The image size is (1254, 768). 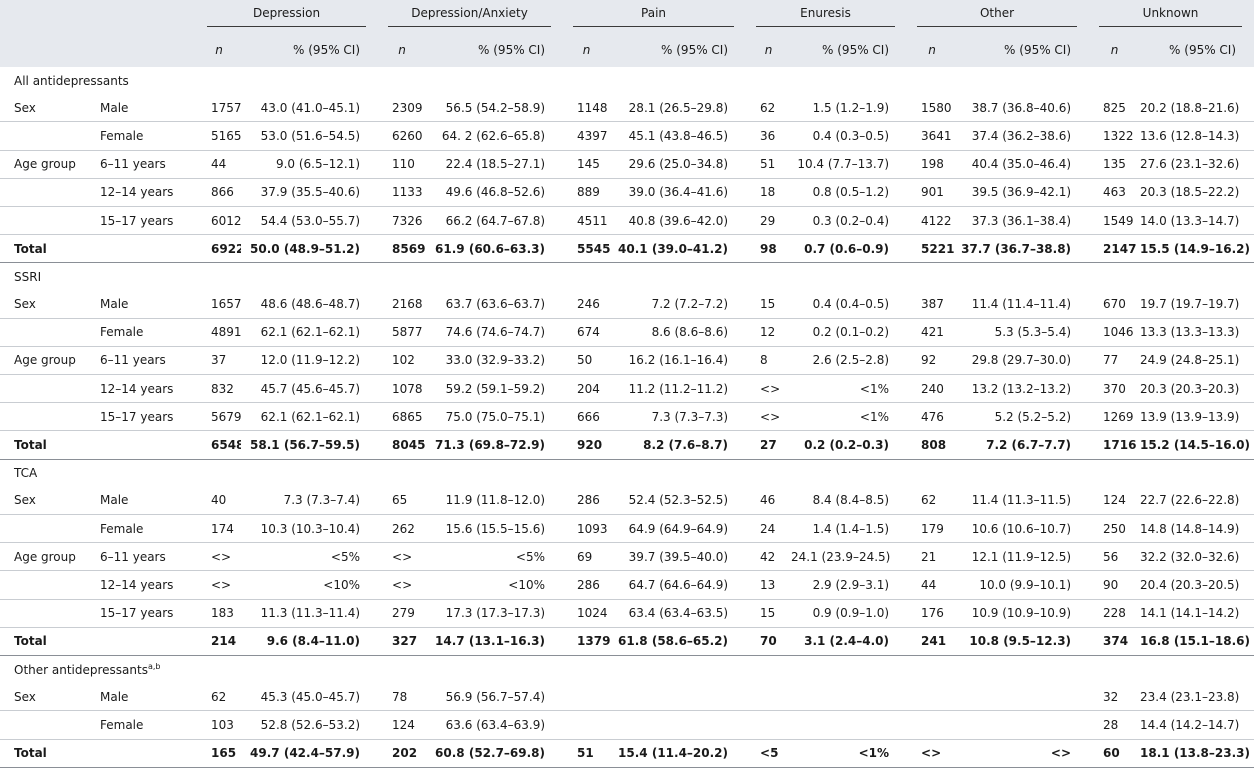 I want to click on total-percent-ci-cell: 14.7 (13.1–16.3), so click(x=495, y=641).